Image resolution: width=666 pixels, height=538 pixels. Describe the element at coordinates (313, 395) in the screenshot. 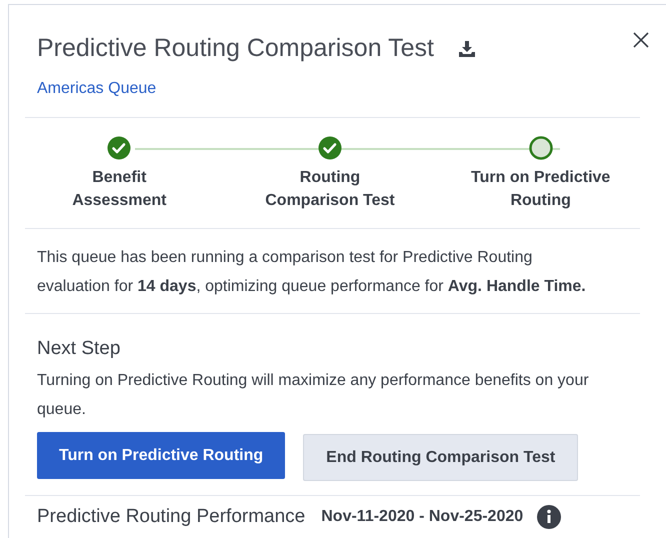

I see `next-step-text: Turning on Predictive Routing will maximize any performance benefits on your queue.` at that location.